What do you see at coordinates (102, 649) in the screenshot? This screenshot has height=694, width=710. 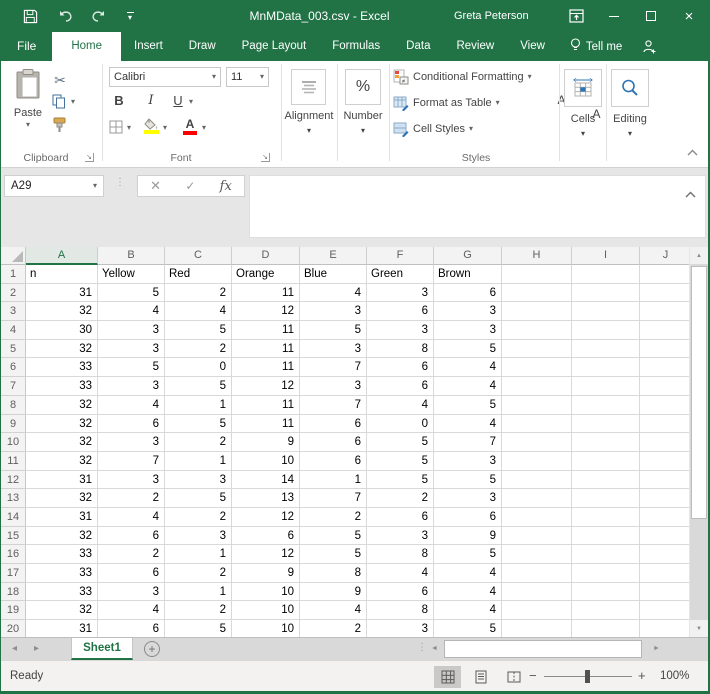 I see `sheet-tab-sheet1: Sheet1` at bounding box center [102, 649].